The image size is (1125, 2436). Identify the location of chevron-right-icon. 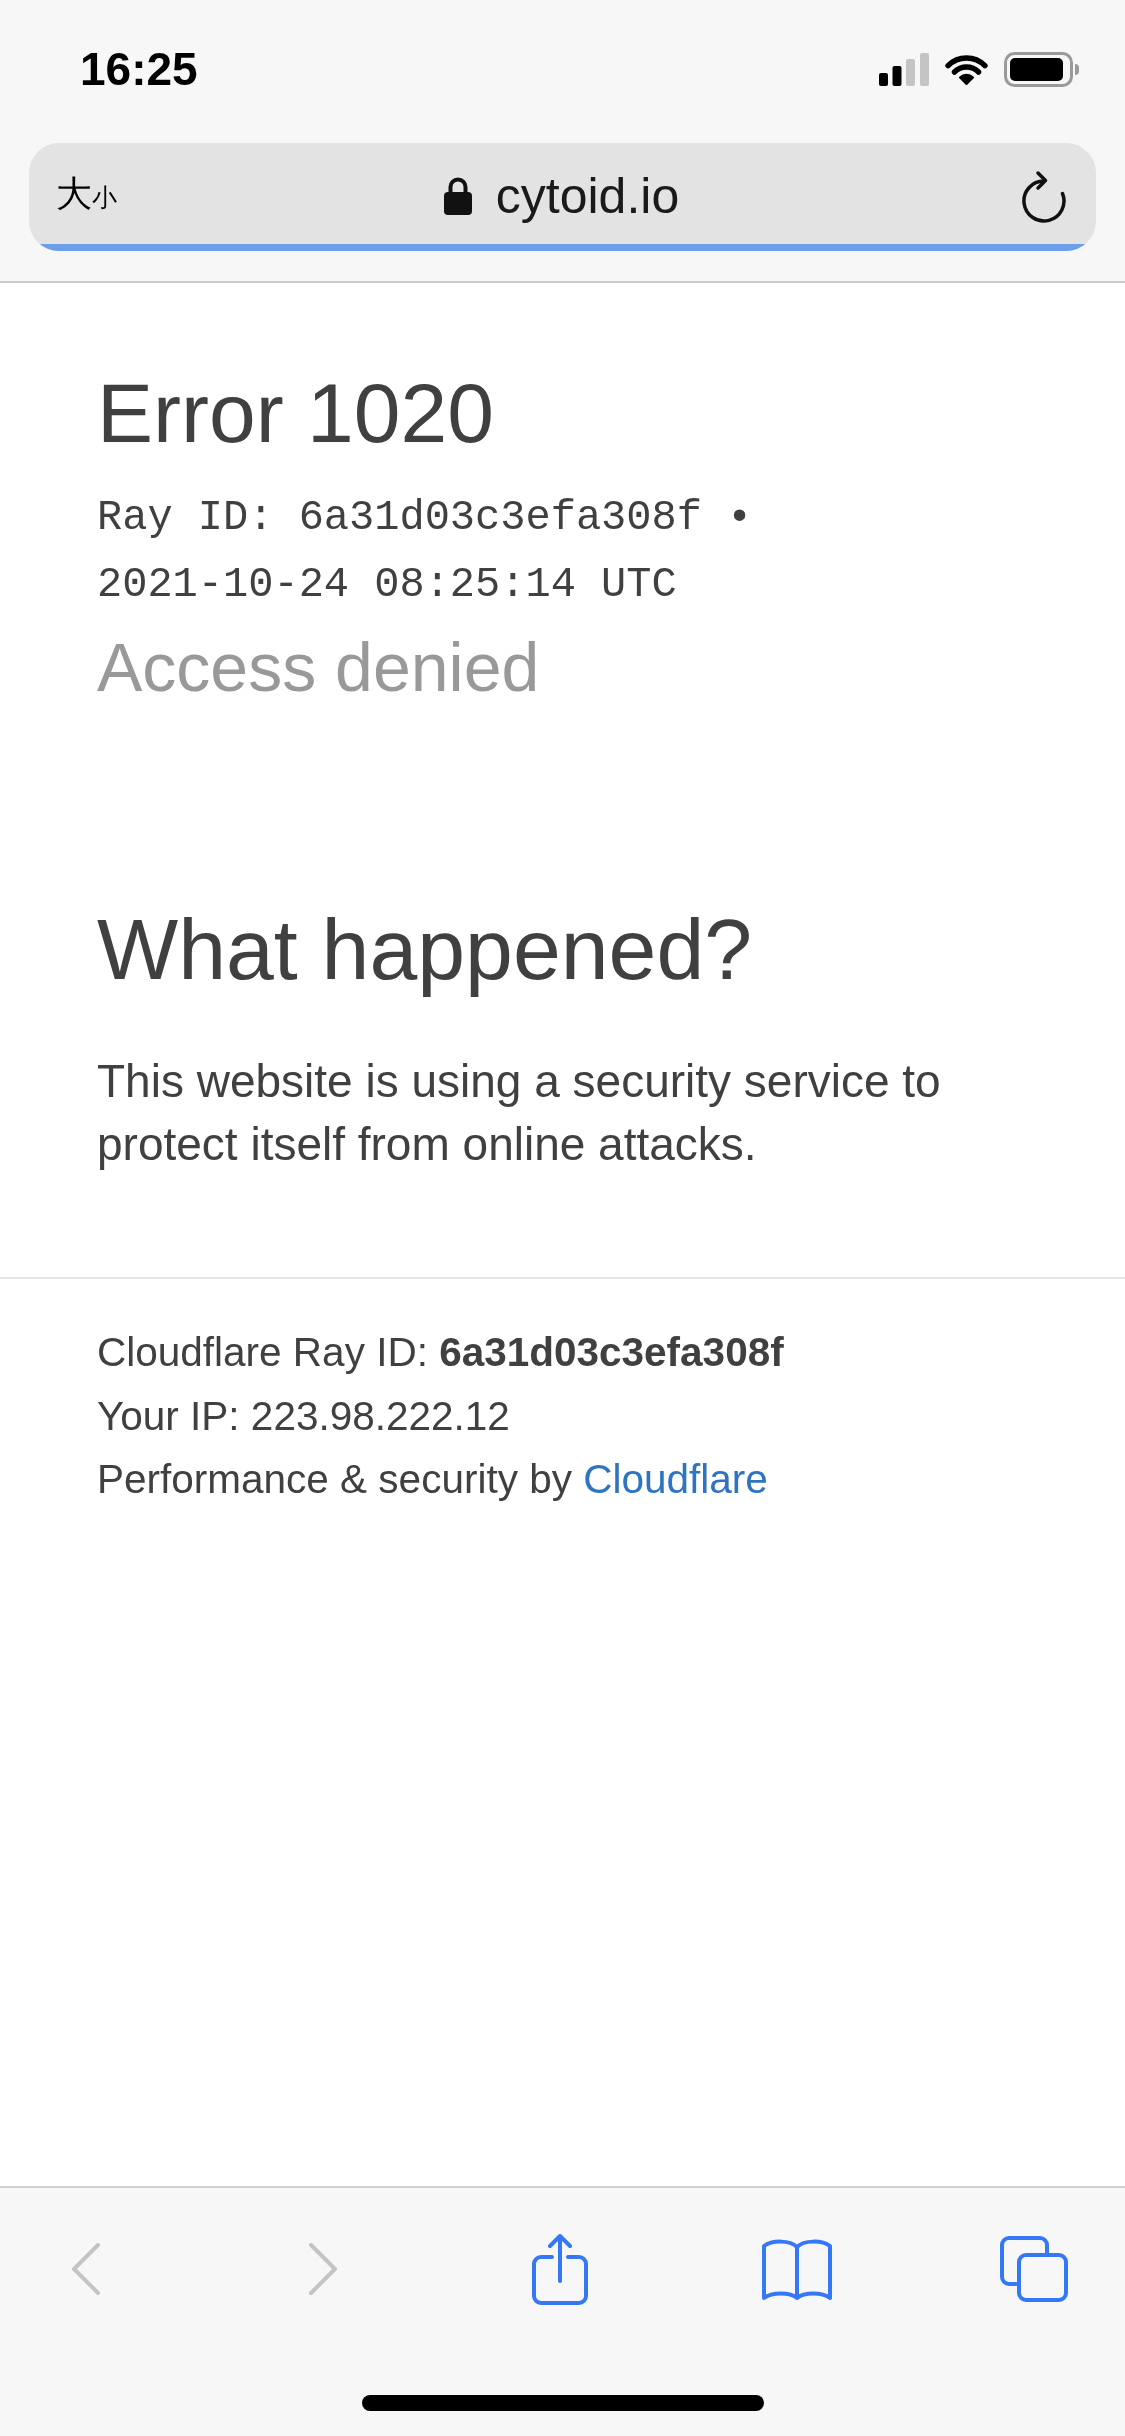
(323, 2269).